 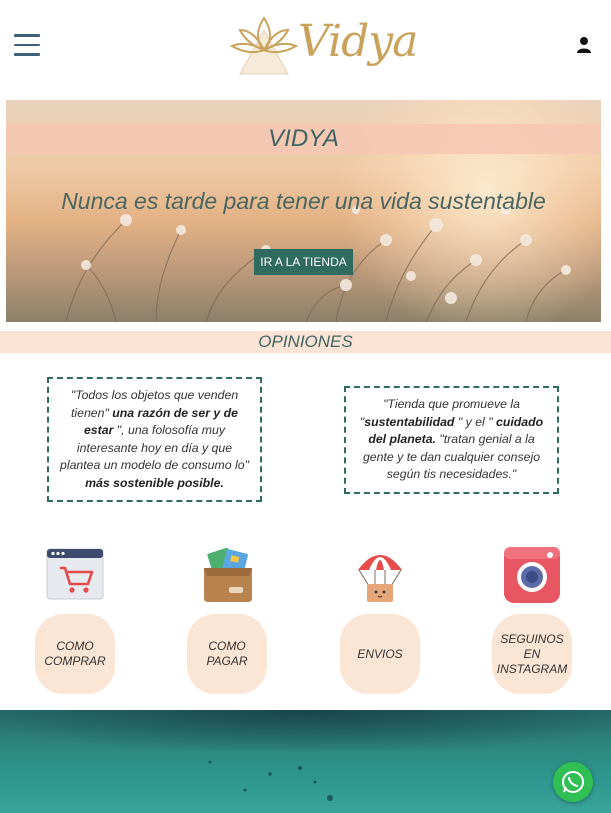 I want to click on how-to-pay-button: COMO PAGAR, so click(x=227, y=654).